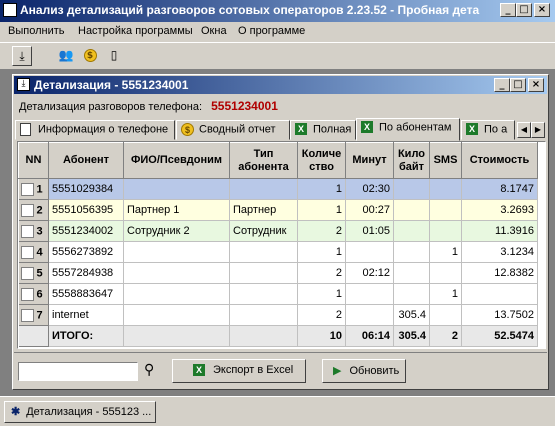 The height and width of the screenshot is (426, 555). I want to click on total-sms: 2, so click(445, 336).